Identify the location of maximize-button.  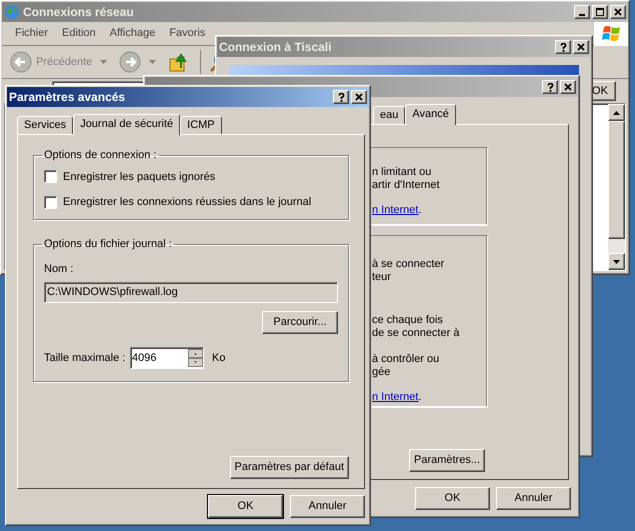
(600, 12).